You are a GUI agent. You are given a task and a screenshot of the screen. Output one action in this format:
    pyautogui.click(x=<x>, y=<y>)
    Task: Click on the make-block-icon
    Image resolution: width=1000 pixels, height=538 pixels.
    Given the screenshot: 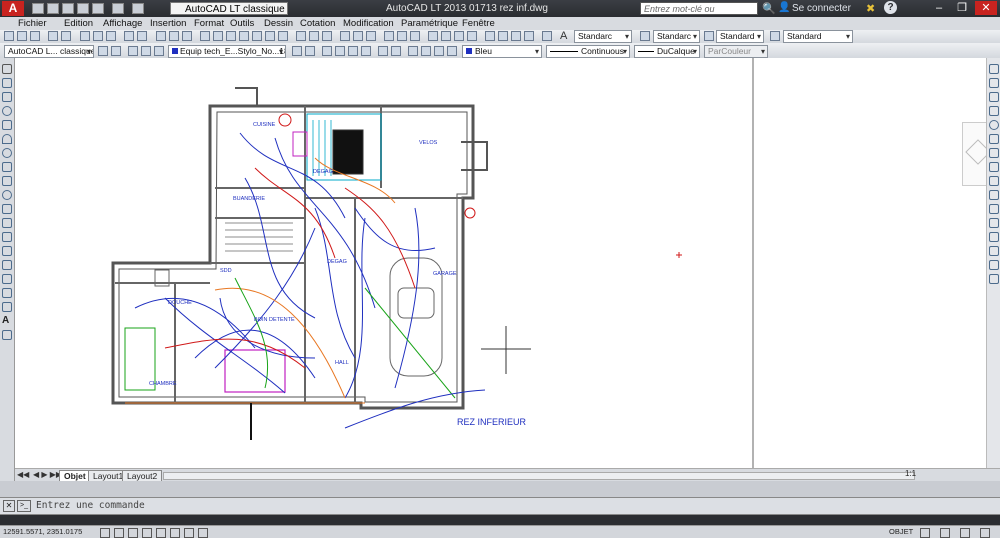 What is the action you would take?
    pyautogui.click(x=7, y=237)
    